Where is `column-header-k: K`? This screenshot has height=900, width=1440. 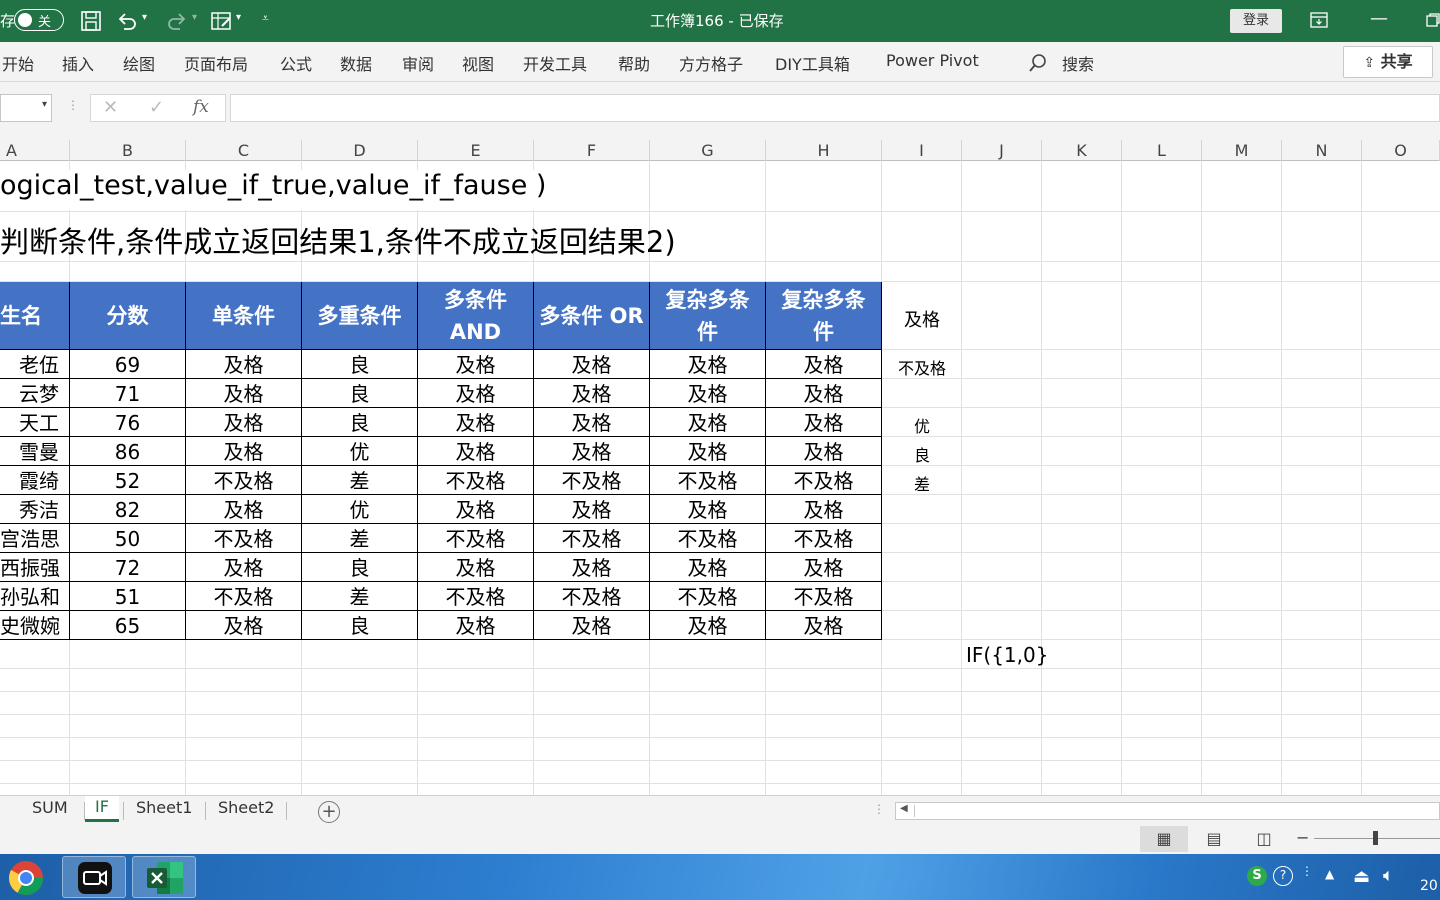
column-header-k: K is located at coordinates (1082, 150).